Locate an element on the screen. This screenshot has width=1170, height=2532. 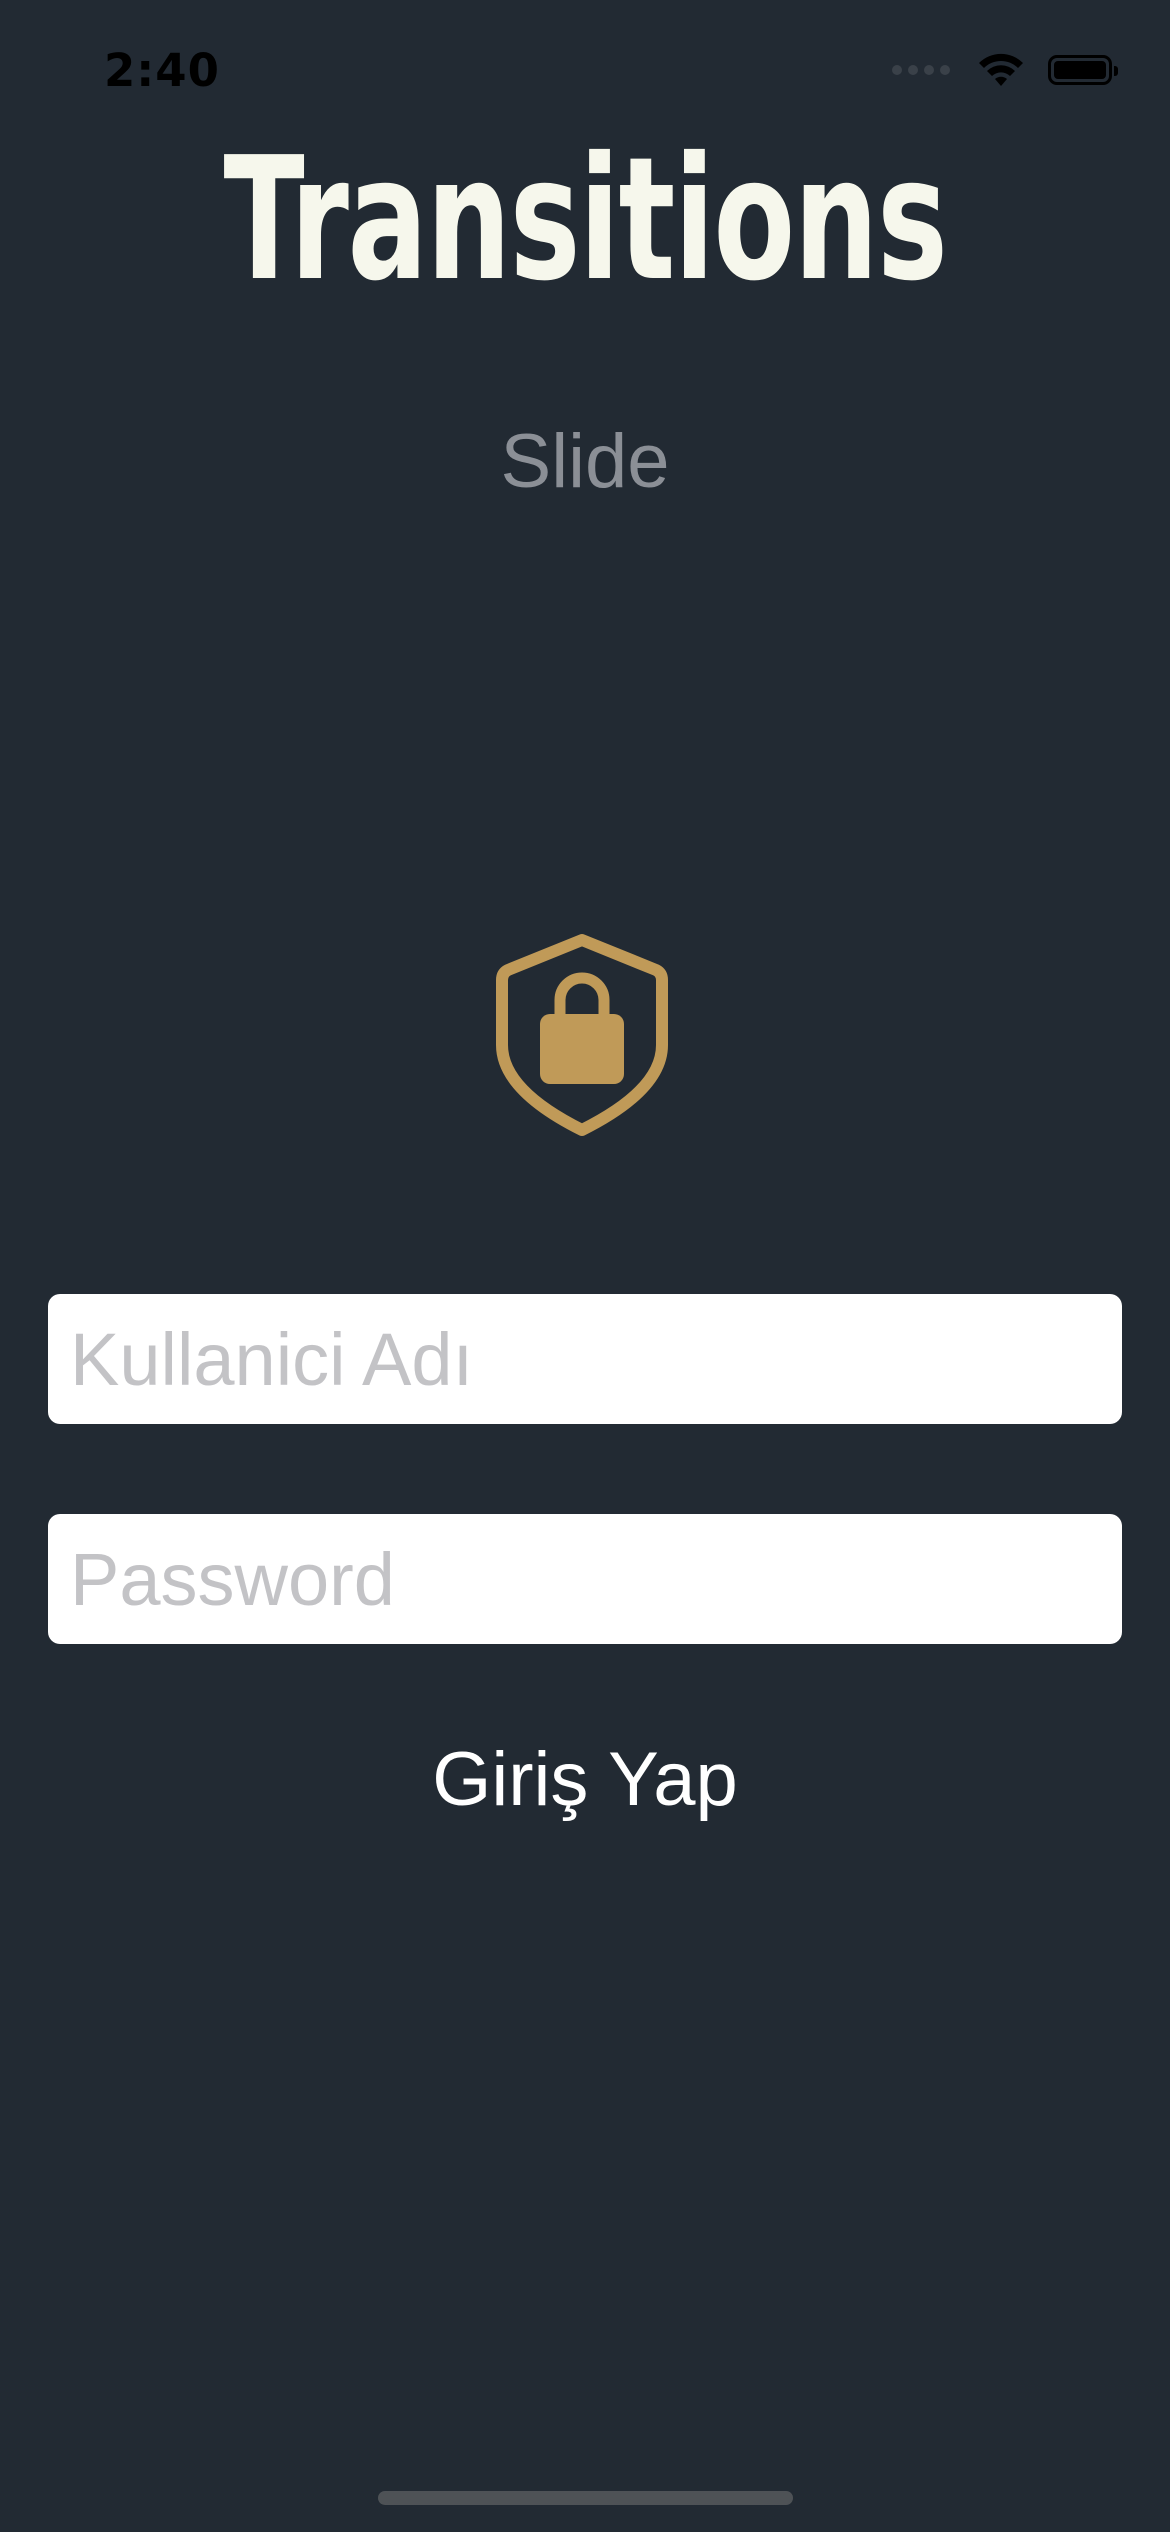
cellular-signal-icon is located at coordinates (921, 70).